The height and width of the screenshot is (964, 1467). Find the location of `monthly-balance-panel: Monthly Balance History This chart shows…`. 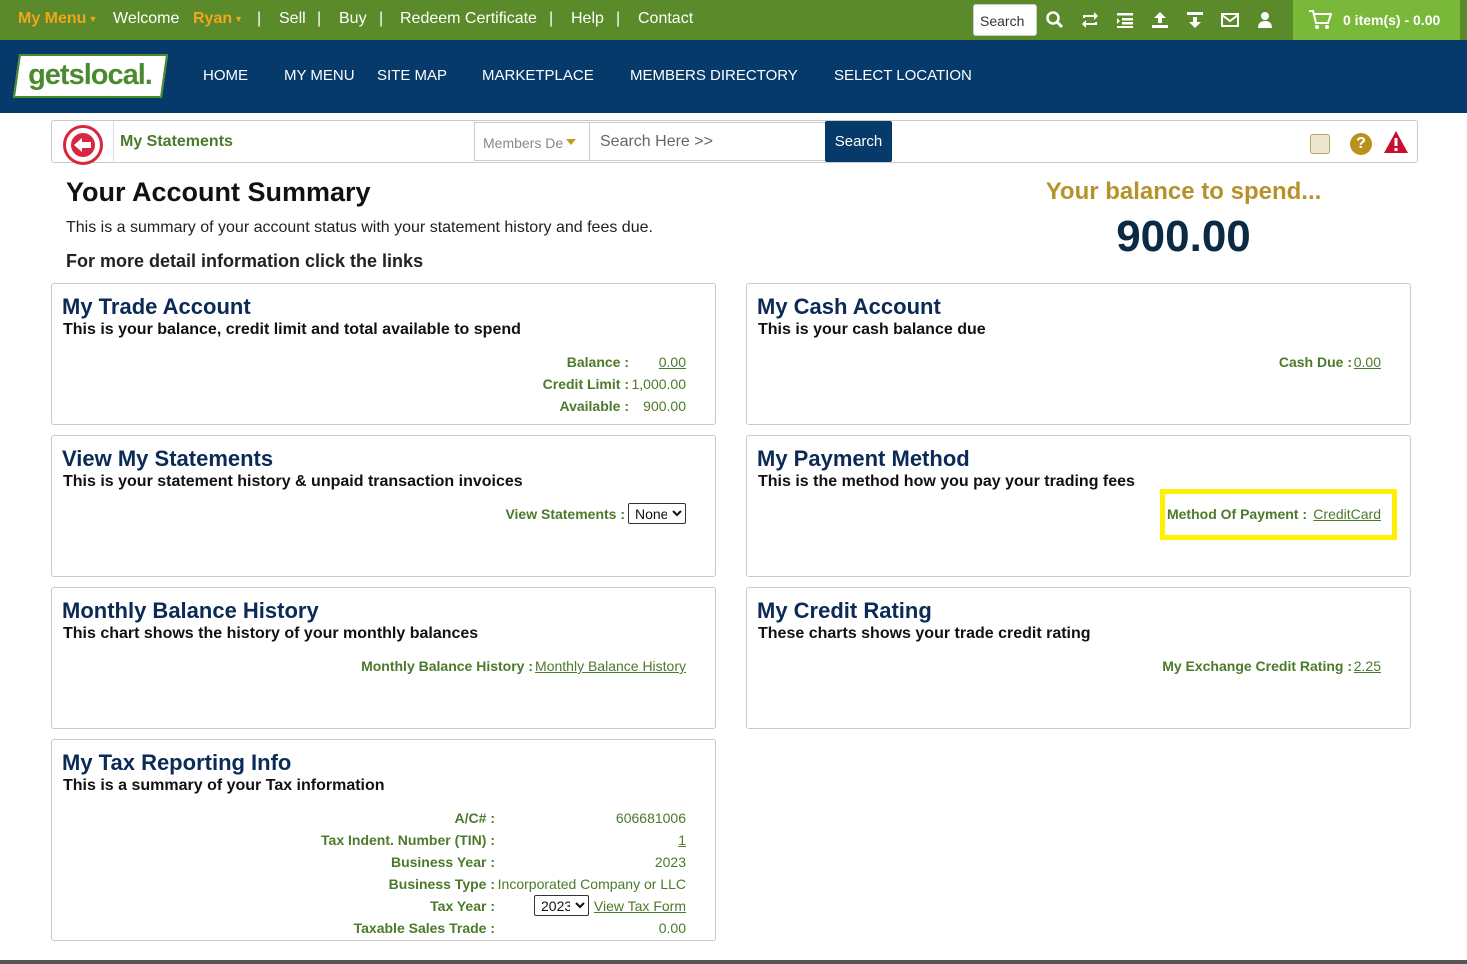

monthly-balance-panel: Monthly Balance History This chart shows… is located at coordinates (383, 658).